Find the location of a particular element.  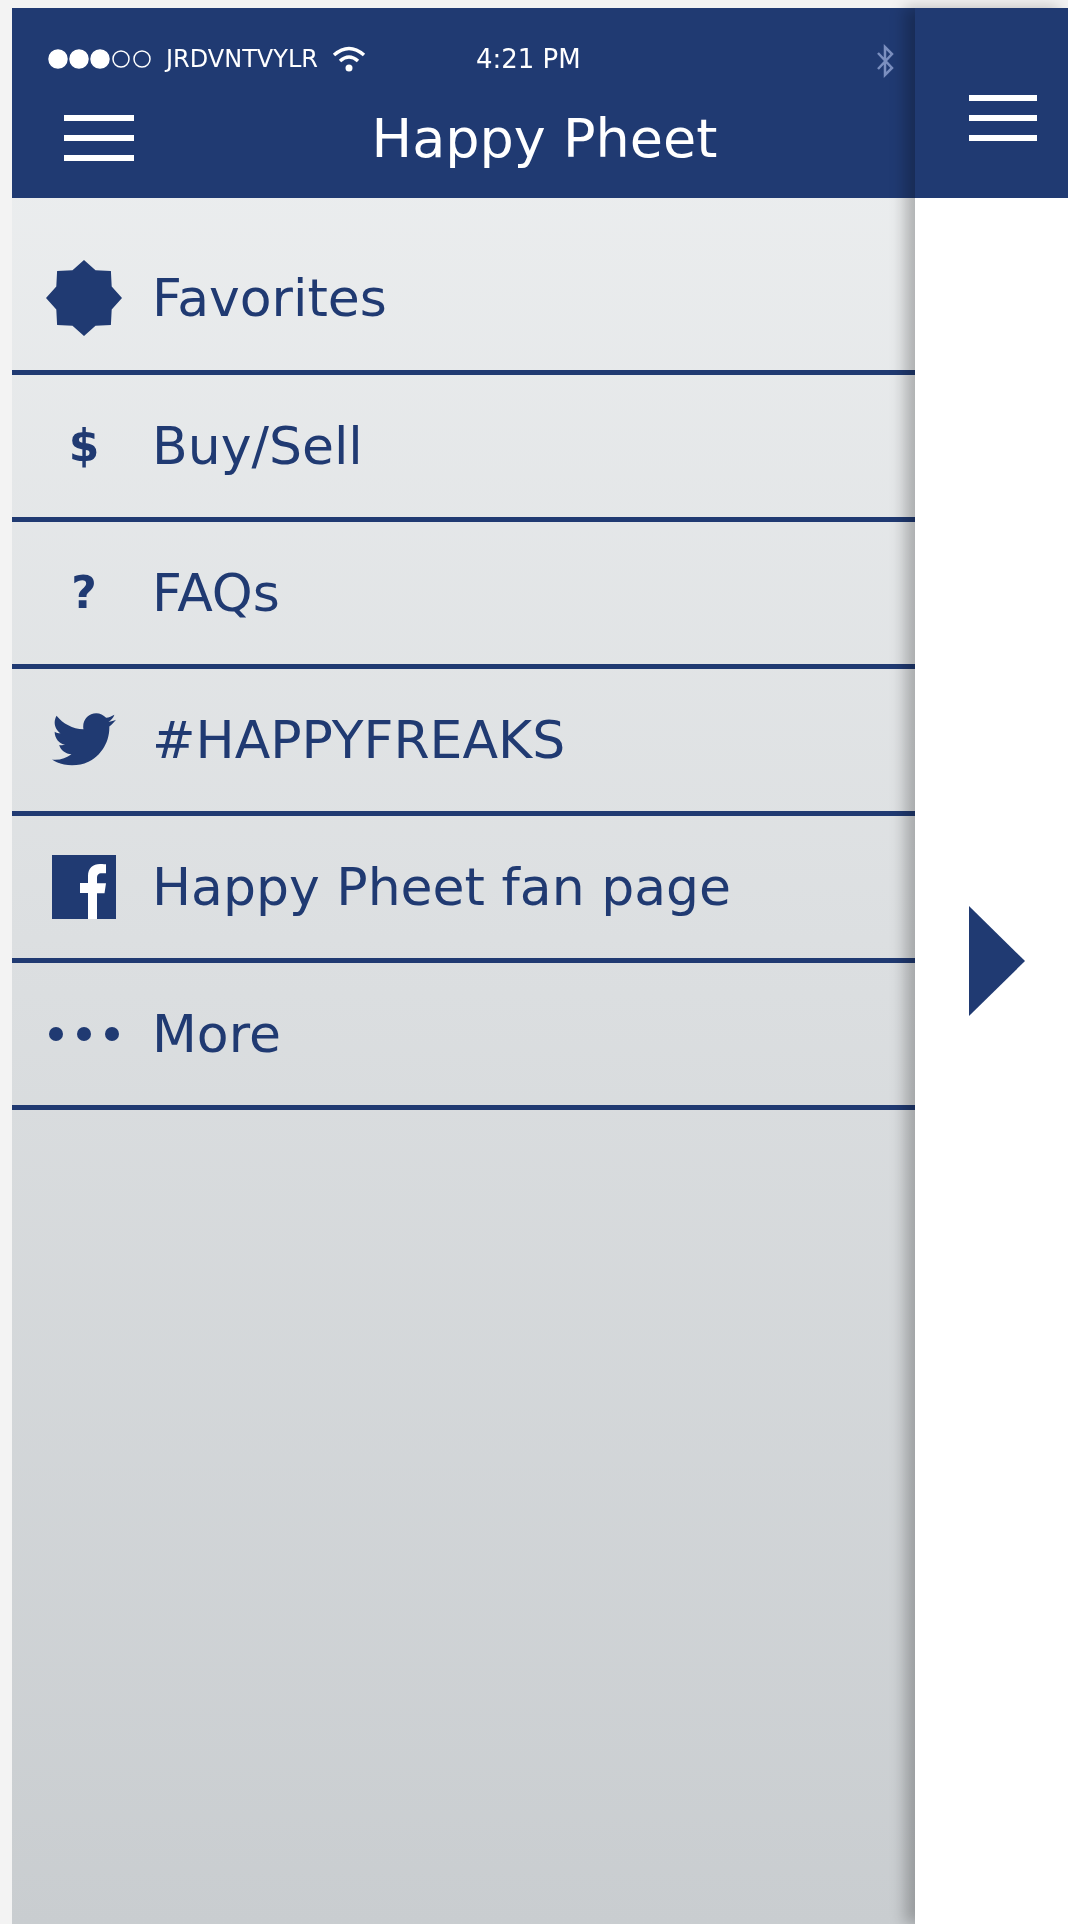

menu-item-label: #HAPPYFREAKS is located at coordinates (359, 740).